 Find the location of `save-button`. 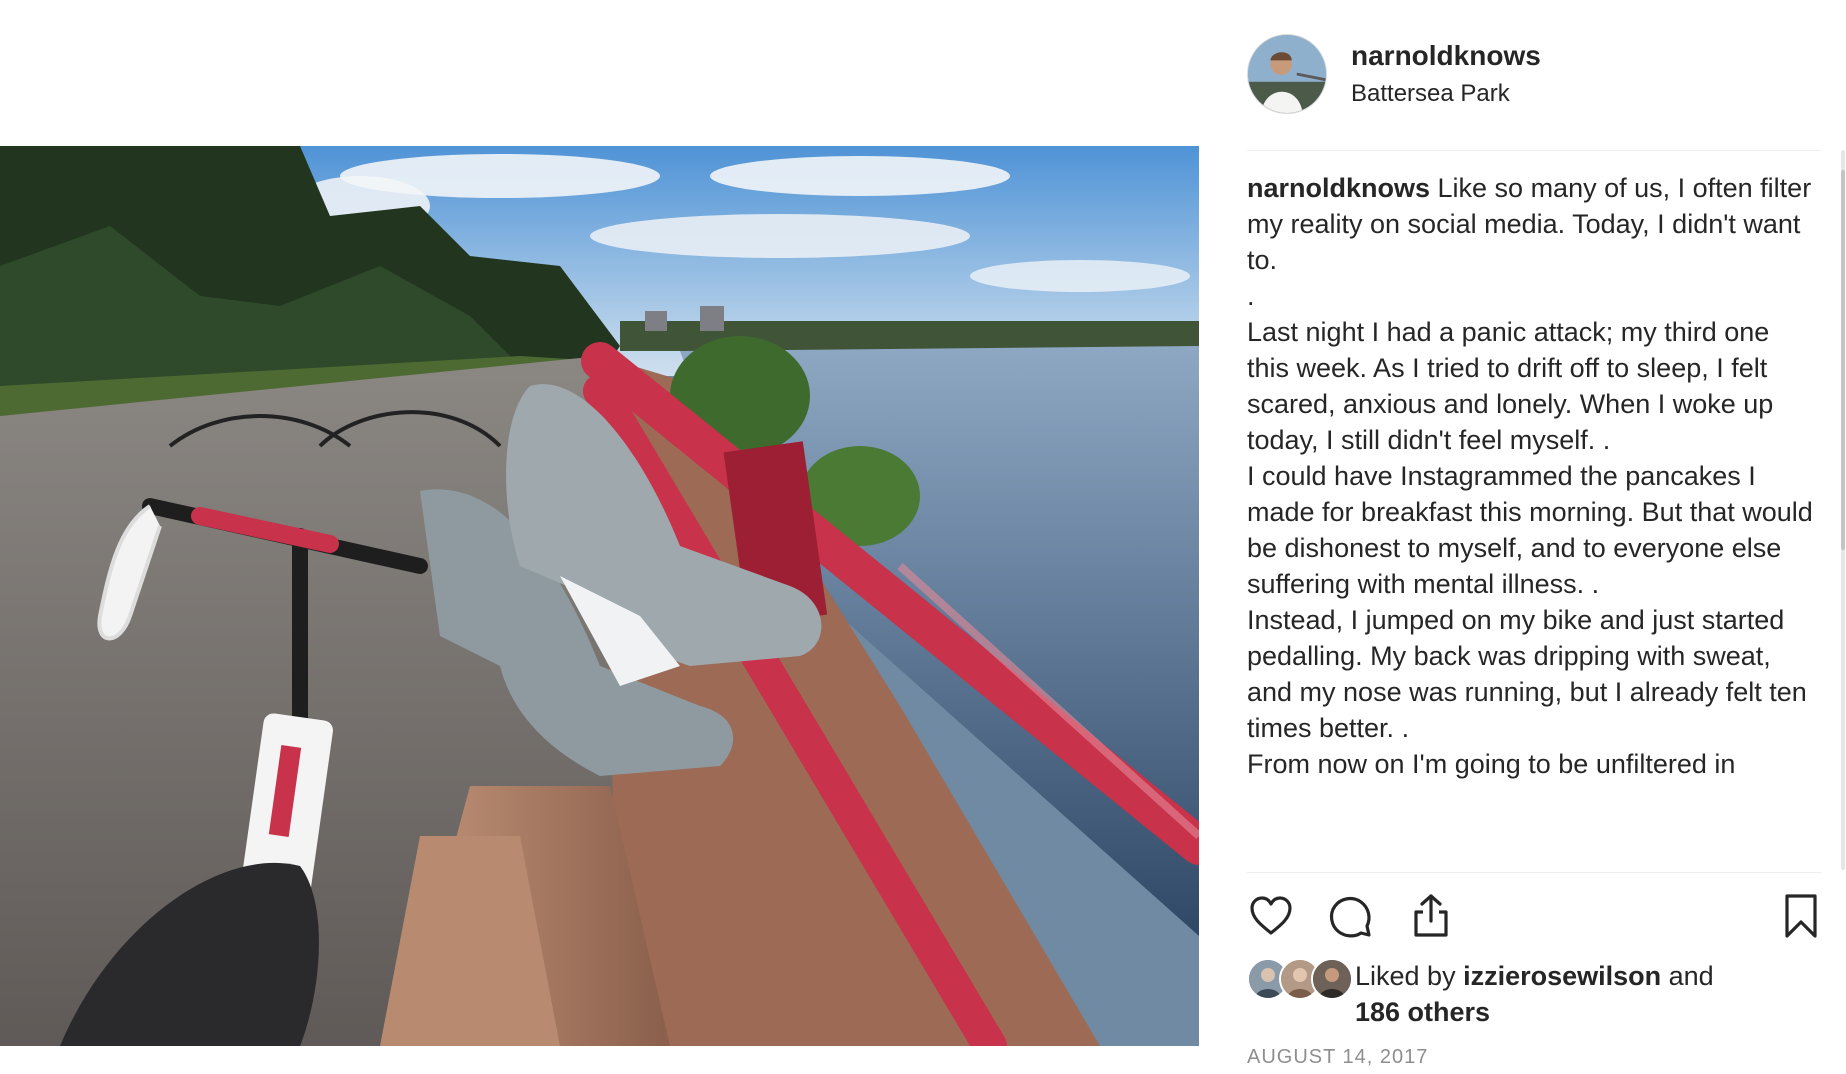

save-button is located at coordinates (1801, 916).